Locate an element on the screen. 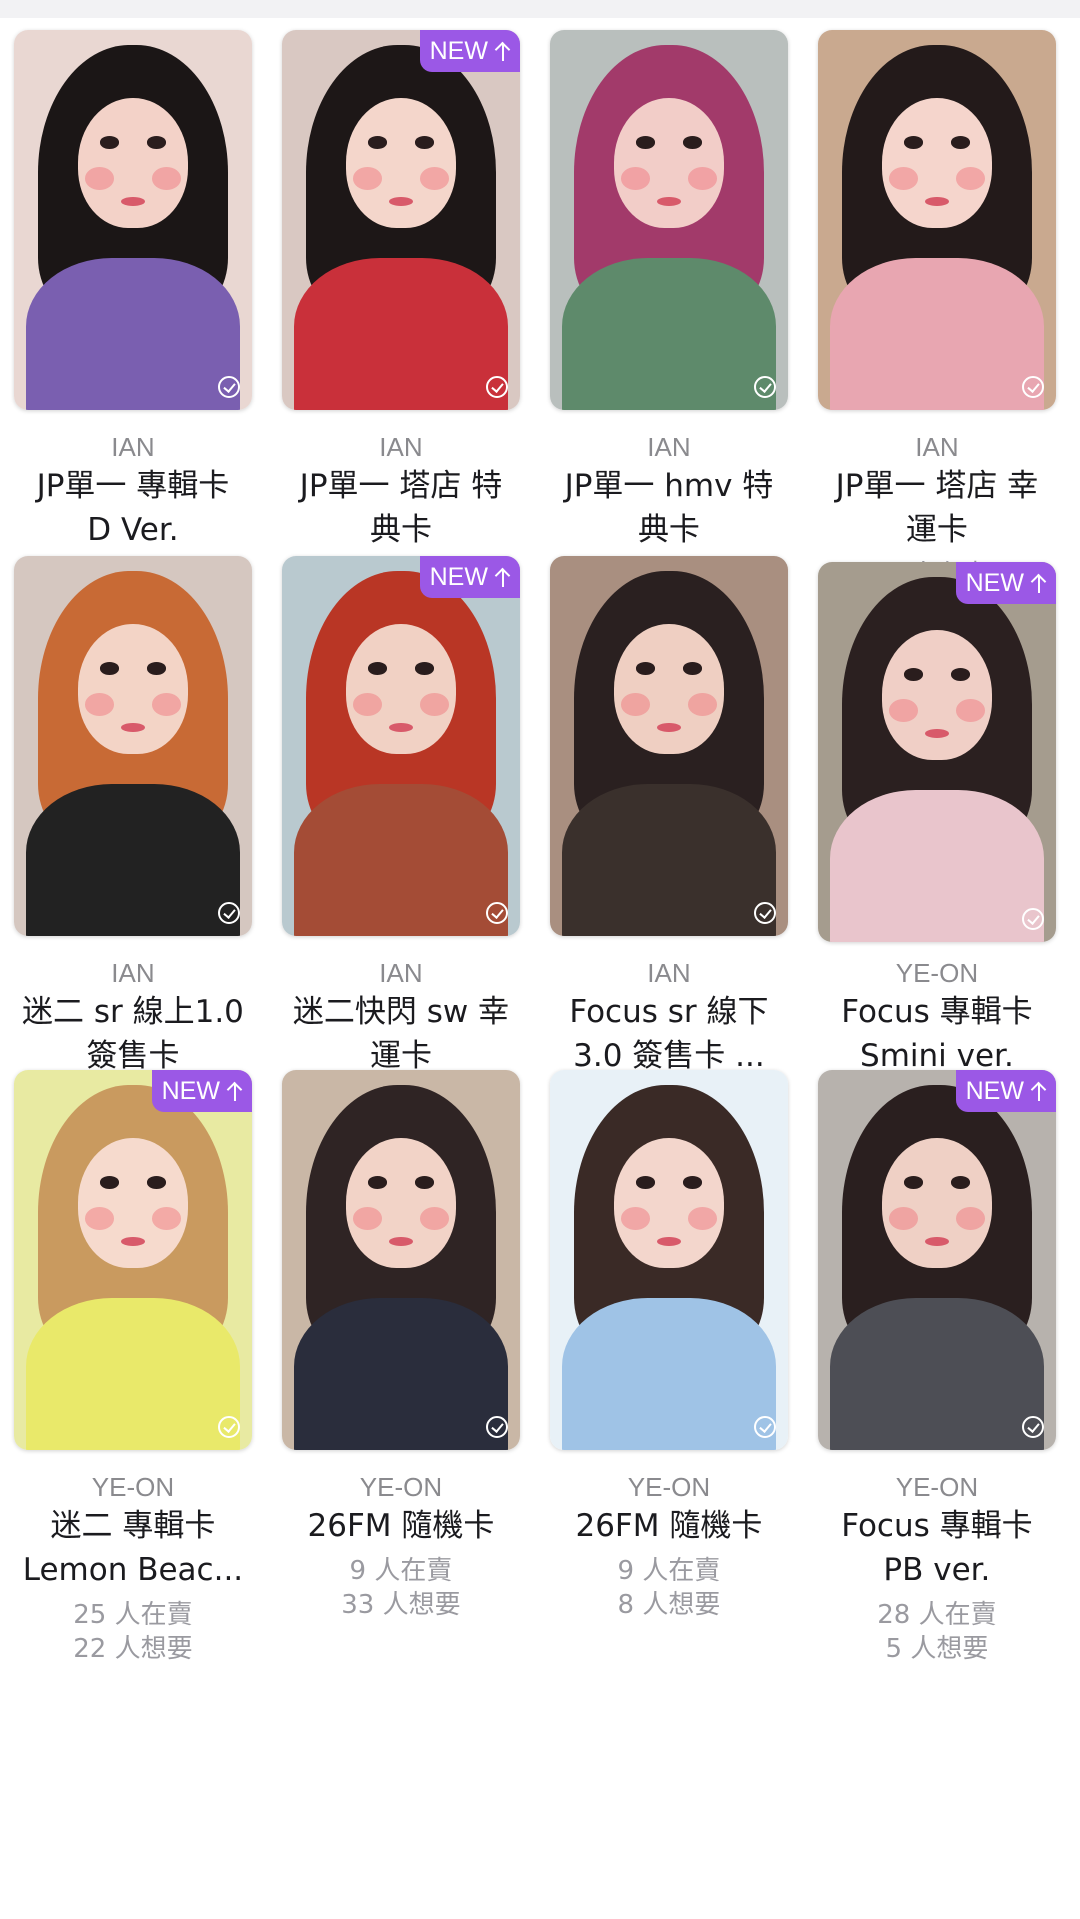 This screenshot has width=1080, height=1919. photocard-info: YE-ON 26FM 隨機卡 9 人在賣 33 人想要 is located at coordinates (401, 1546).